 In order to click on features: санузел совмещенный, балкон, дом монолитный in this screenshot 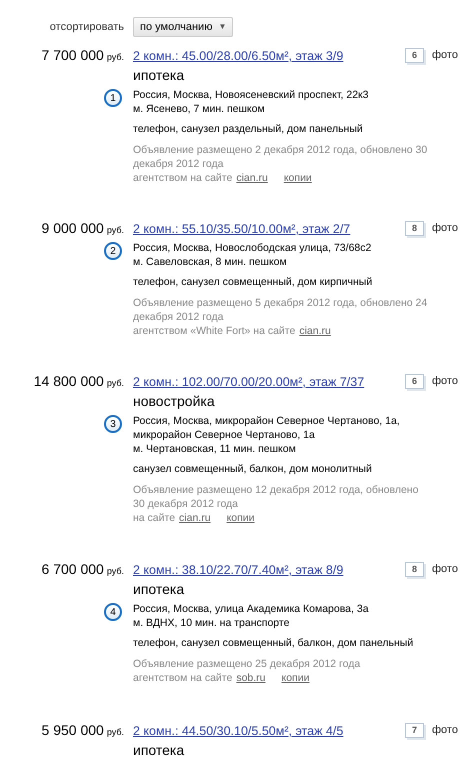, I will do `click(253, 469)`.